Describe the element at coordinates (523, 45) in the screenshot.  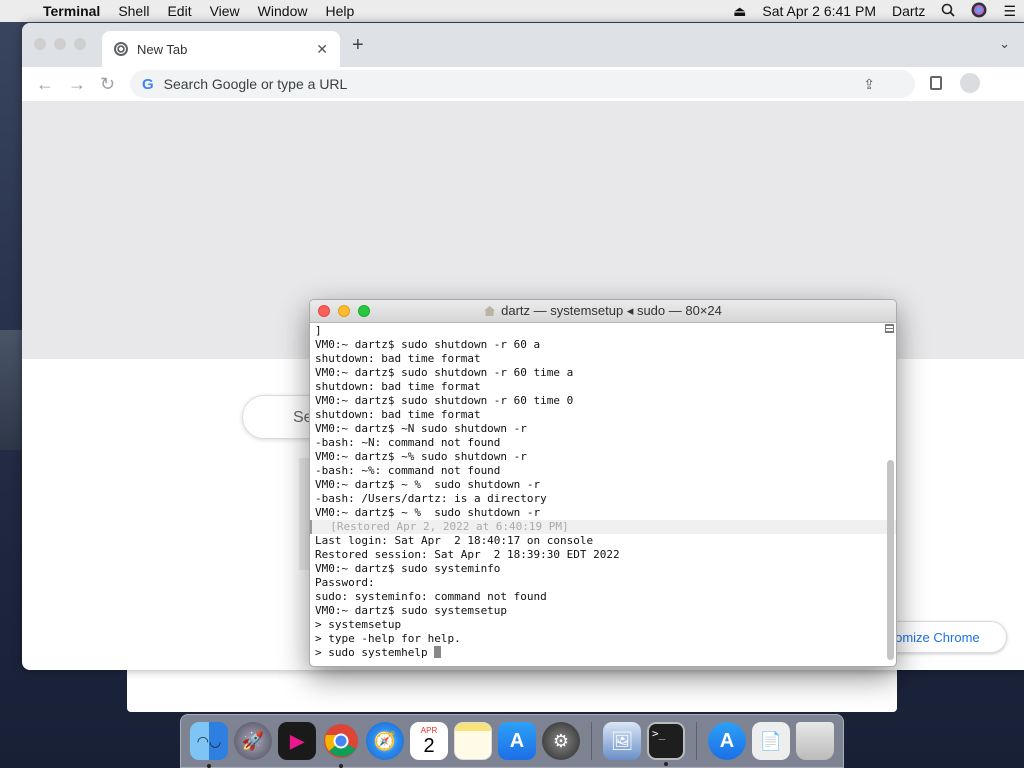
I see `tab-strip: New Tab ✕ + ⌄` at that location.